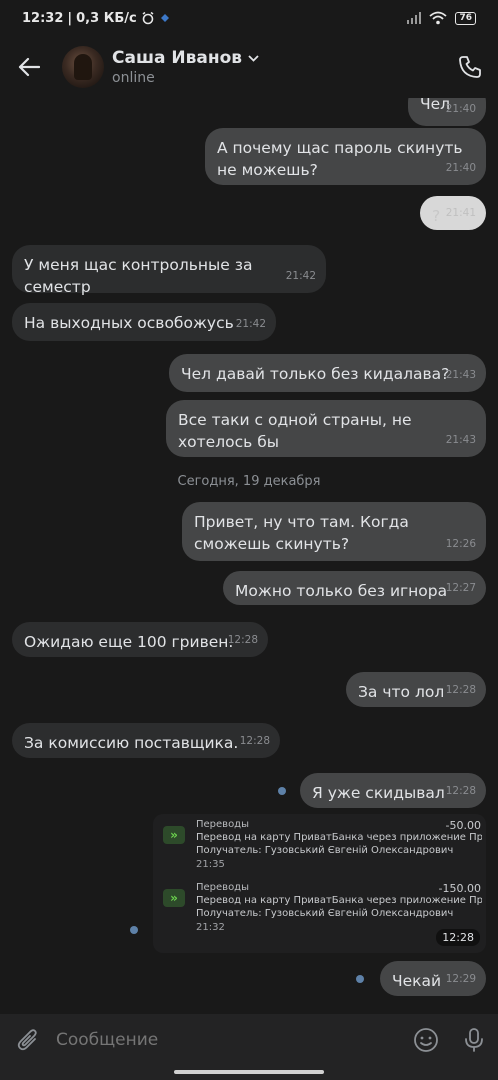 This screenshot has width=498, height=1080. Describe the element at coordinates (210, 864) in the screenshot. I see `transaction-time: 21:35` at that location.